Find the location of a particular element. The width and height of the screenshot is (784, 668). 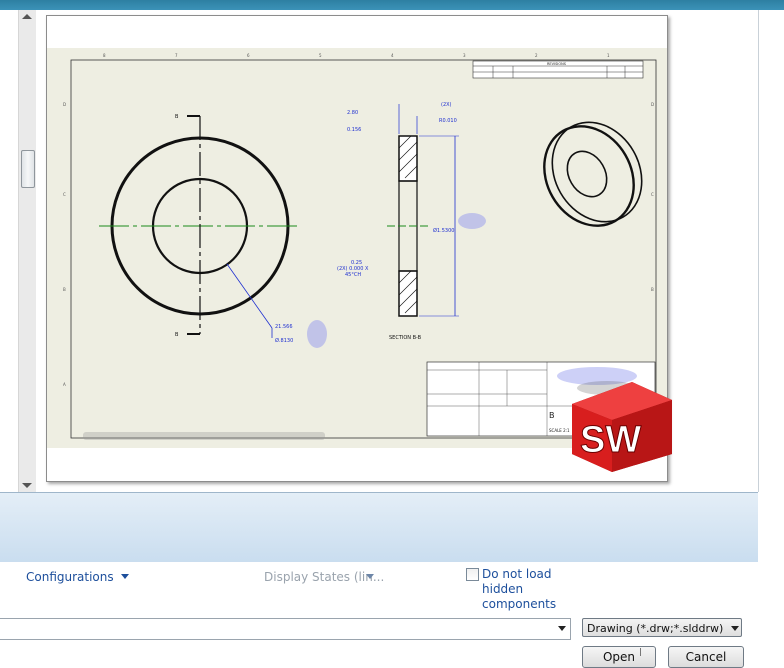

svg-text: Ø1.5300 is located at coordinates (443, 230).